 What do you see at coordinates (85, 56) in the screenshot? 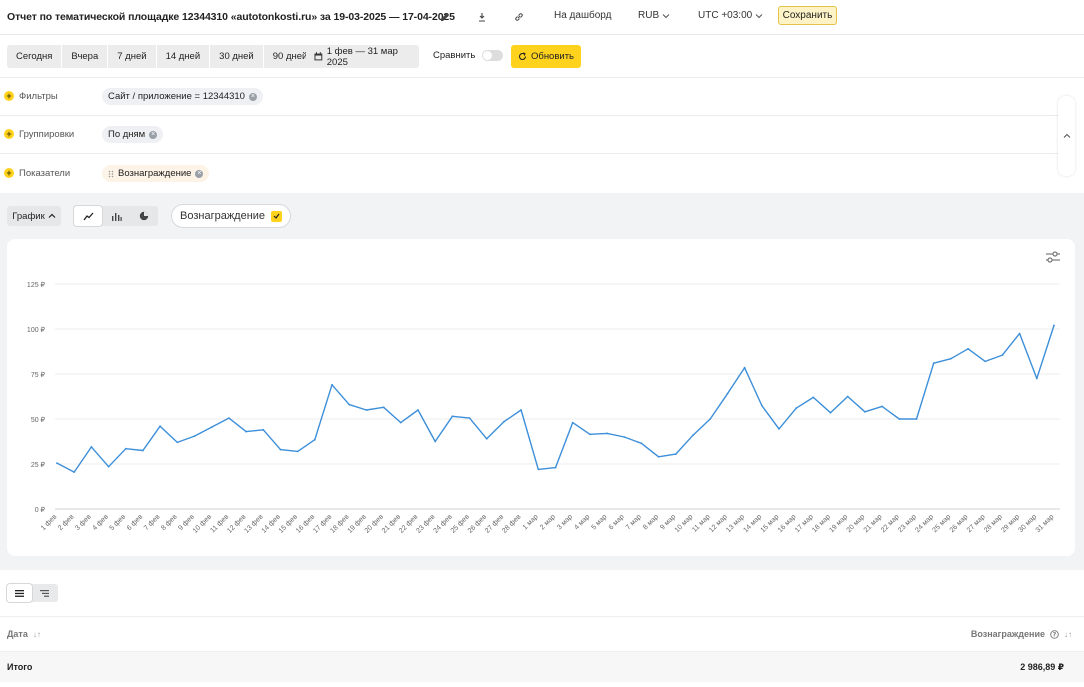
I see `period-yesterday-button: Вчера` at bounding box center [85, 56].